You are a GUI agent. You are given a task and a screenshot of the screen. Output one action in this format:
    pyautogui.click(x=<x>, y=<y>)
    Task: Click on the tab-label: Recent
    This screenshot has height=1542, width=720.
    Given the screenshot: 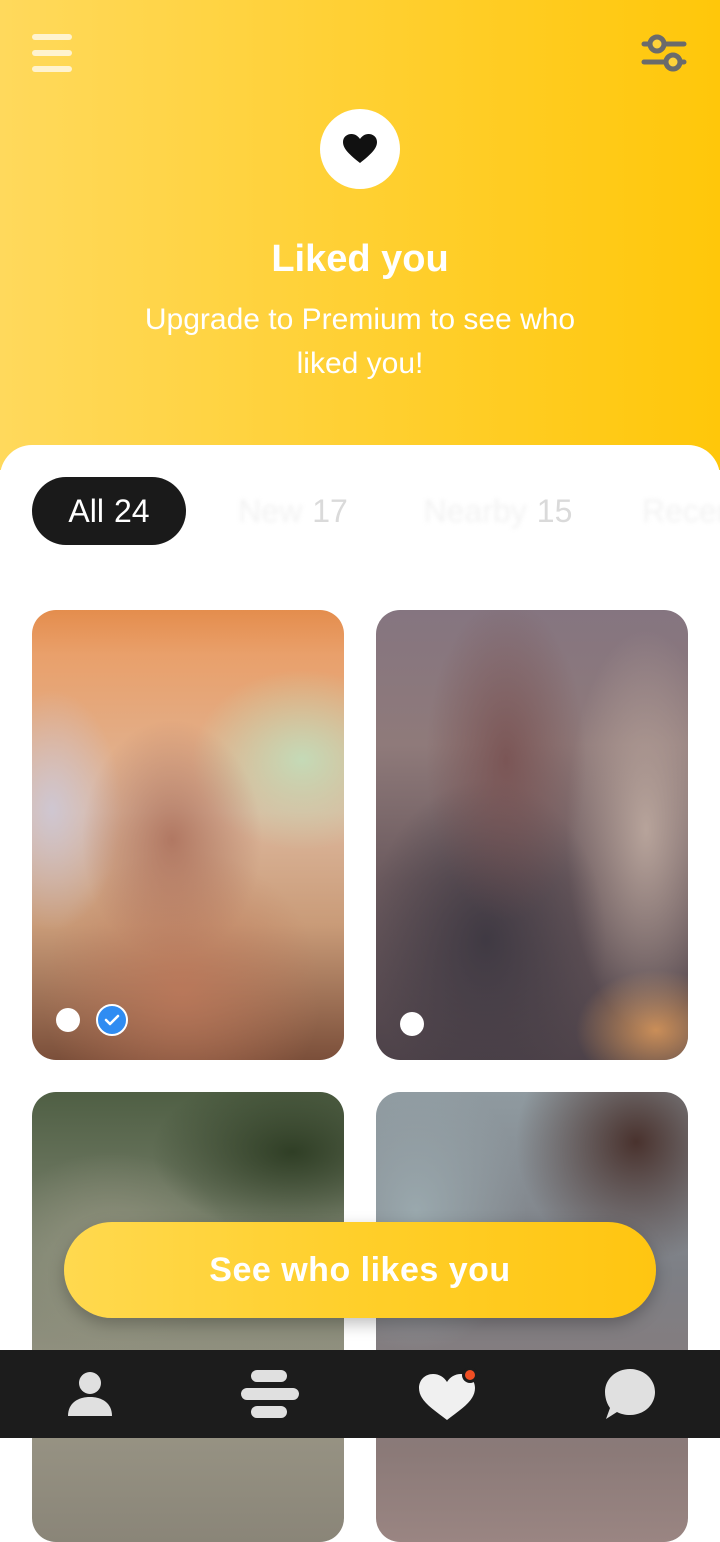 What is the action you would take?
    pyautogui.click(x=681, y=510)
    